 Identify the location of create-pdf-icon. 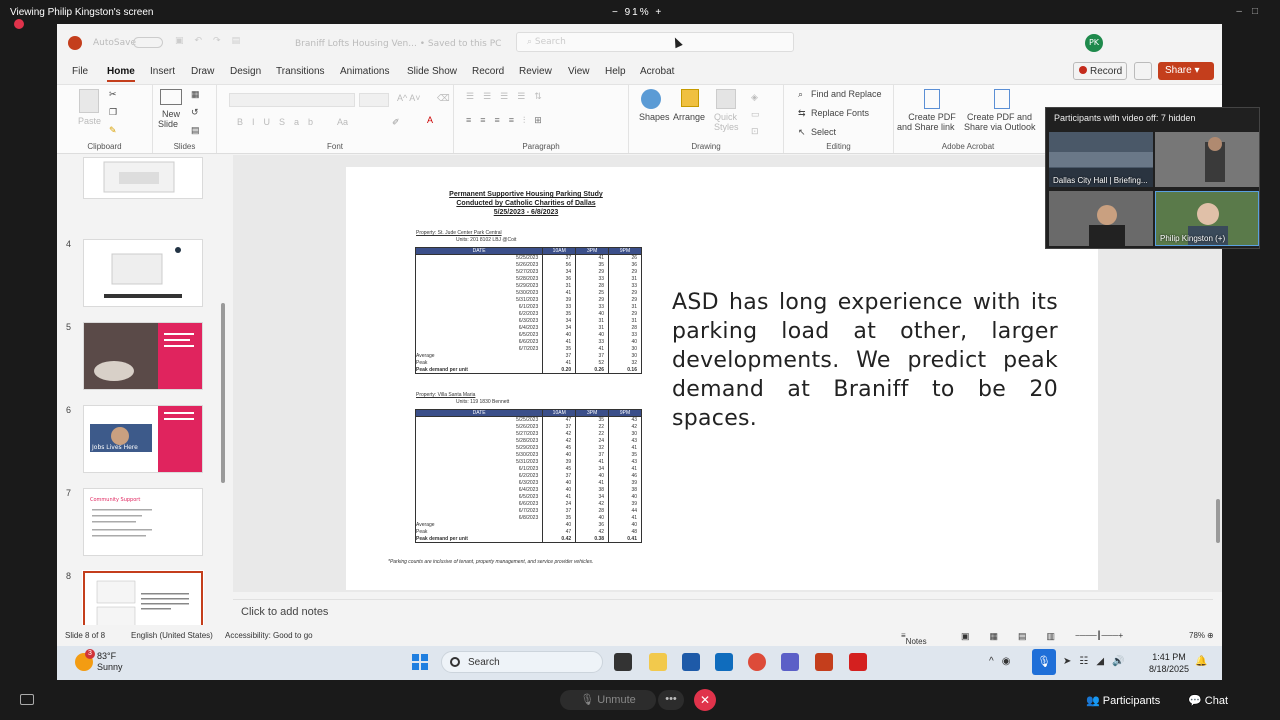
(932, 99).